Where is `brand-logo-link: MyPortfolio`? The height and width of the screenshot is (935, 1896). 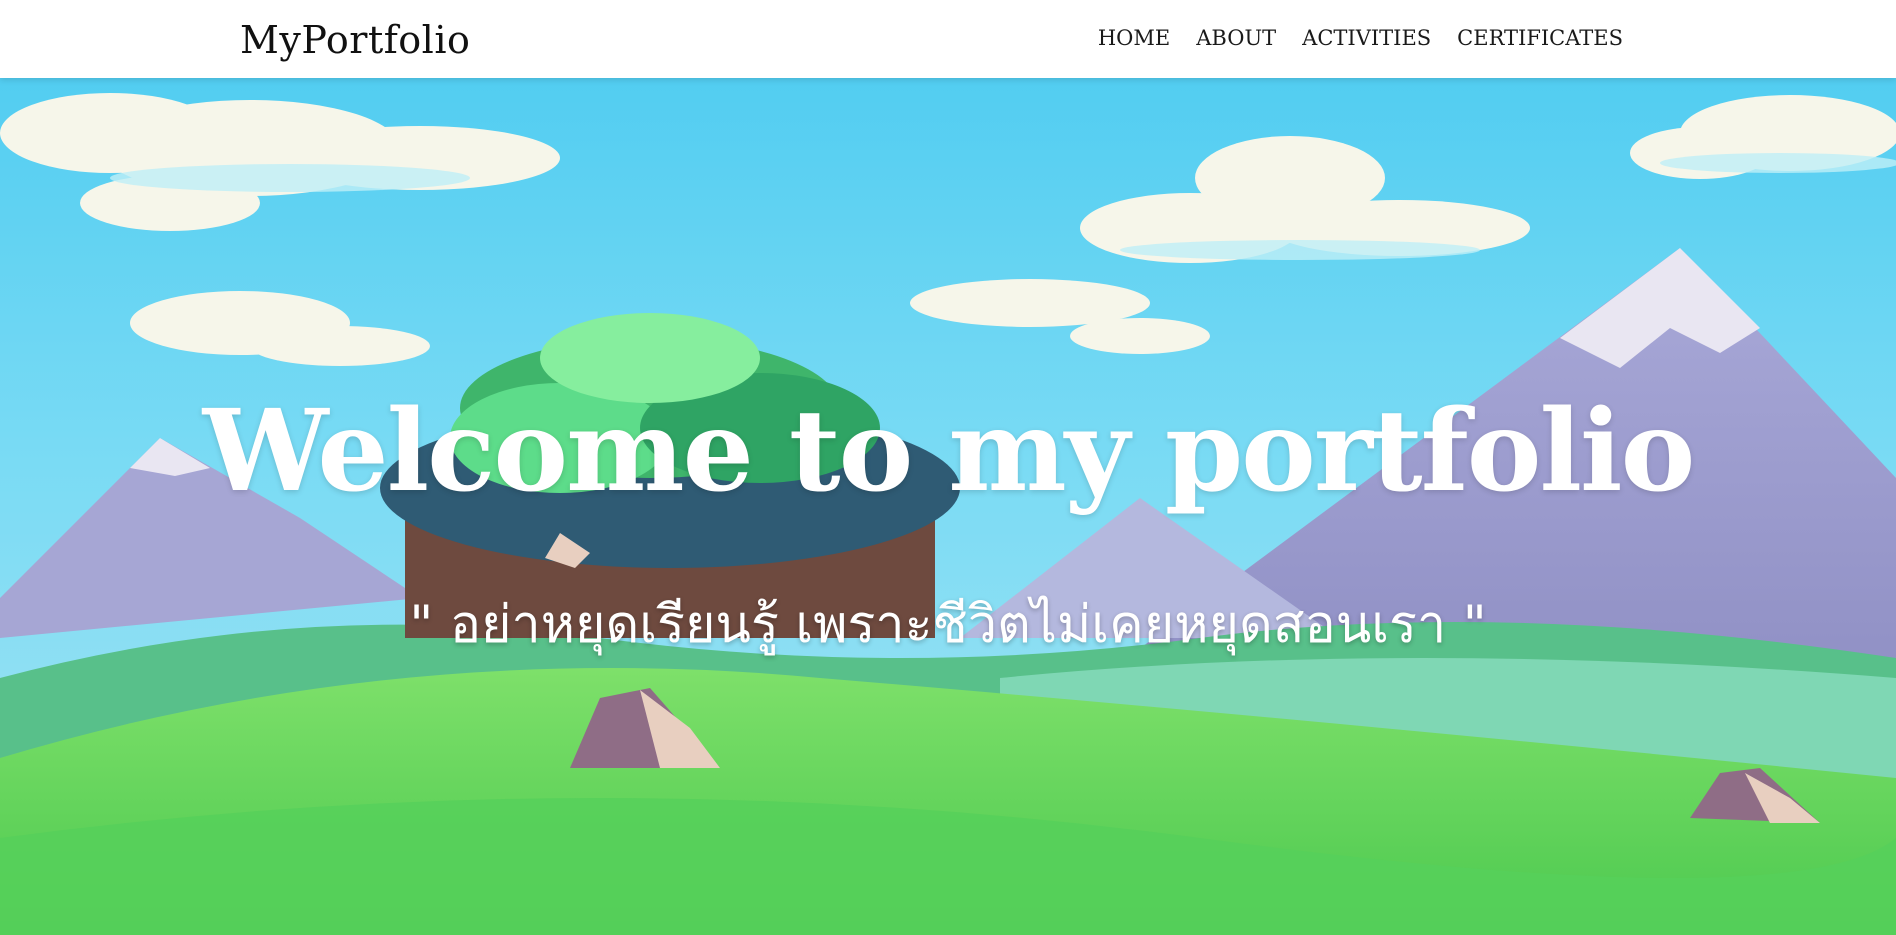
brand-logo-link: MyPortfolio is located at coordinates (355, 40).